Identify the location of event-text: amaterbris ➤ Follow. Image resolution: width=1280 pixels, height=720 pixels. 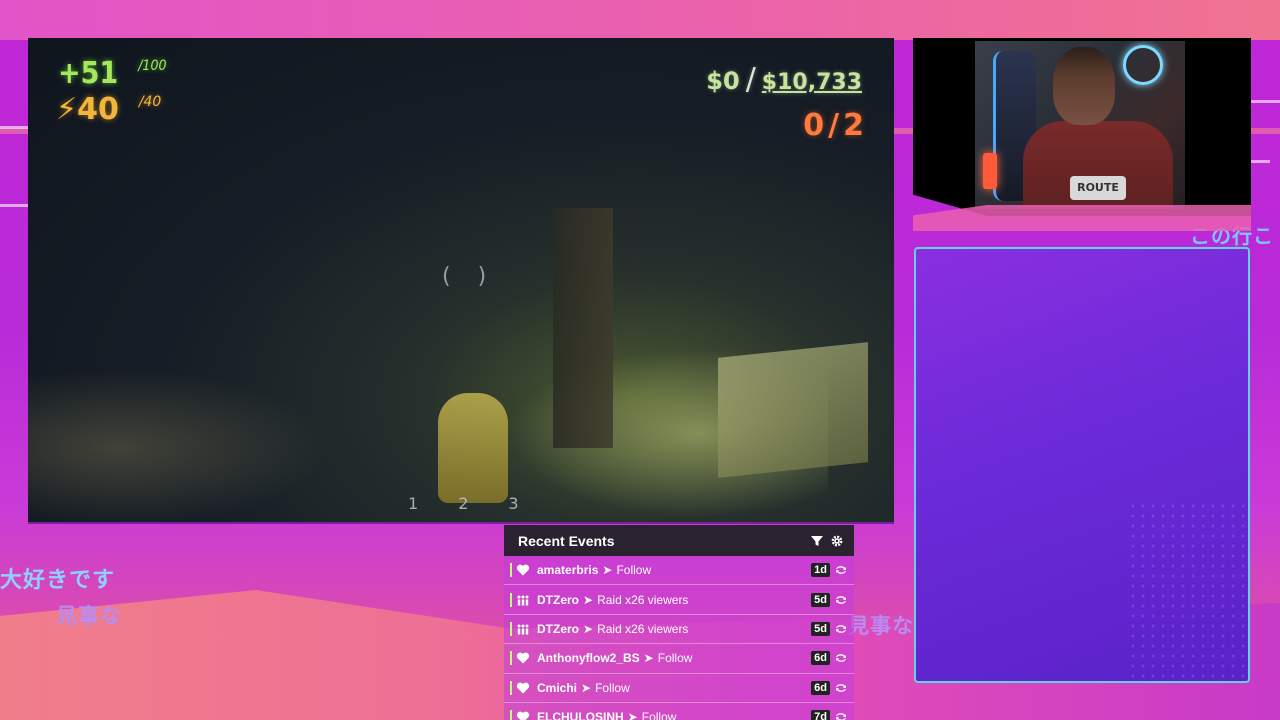
(594, 570).